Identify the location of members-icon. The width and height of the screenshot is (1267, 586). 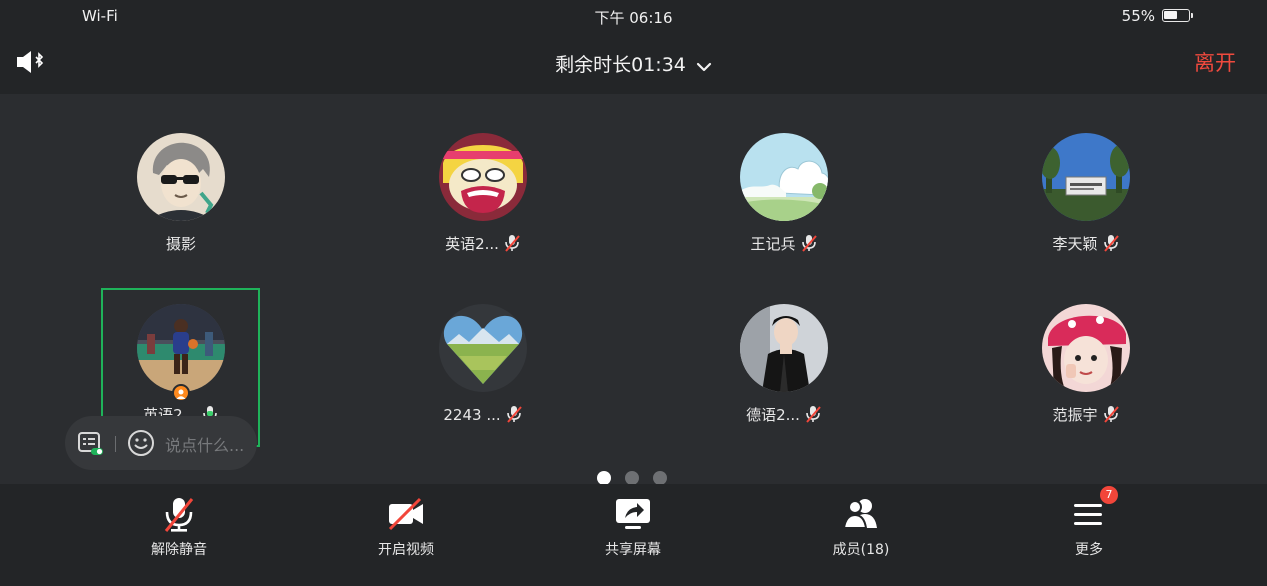
(861, 514).